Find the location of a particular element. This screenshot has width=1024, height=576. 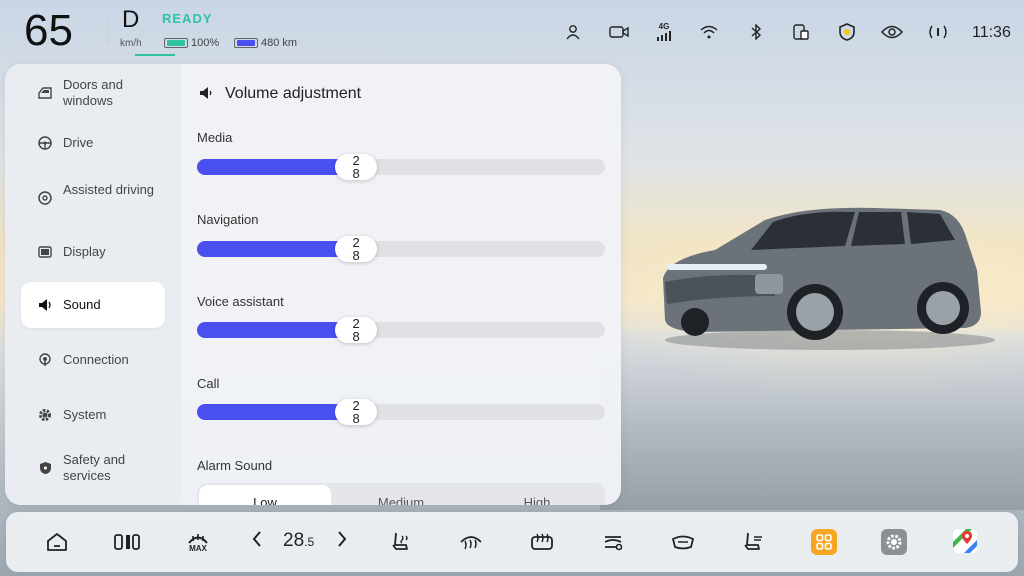

steering-heat-icon is located at coordinates (683, 542).